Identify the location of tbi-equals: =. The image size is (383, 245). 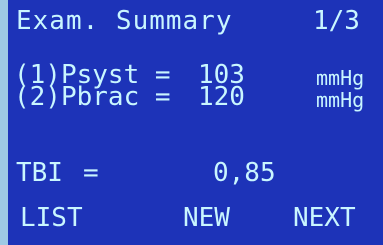
(91, 173).